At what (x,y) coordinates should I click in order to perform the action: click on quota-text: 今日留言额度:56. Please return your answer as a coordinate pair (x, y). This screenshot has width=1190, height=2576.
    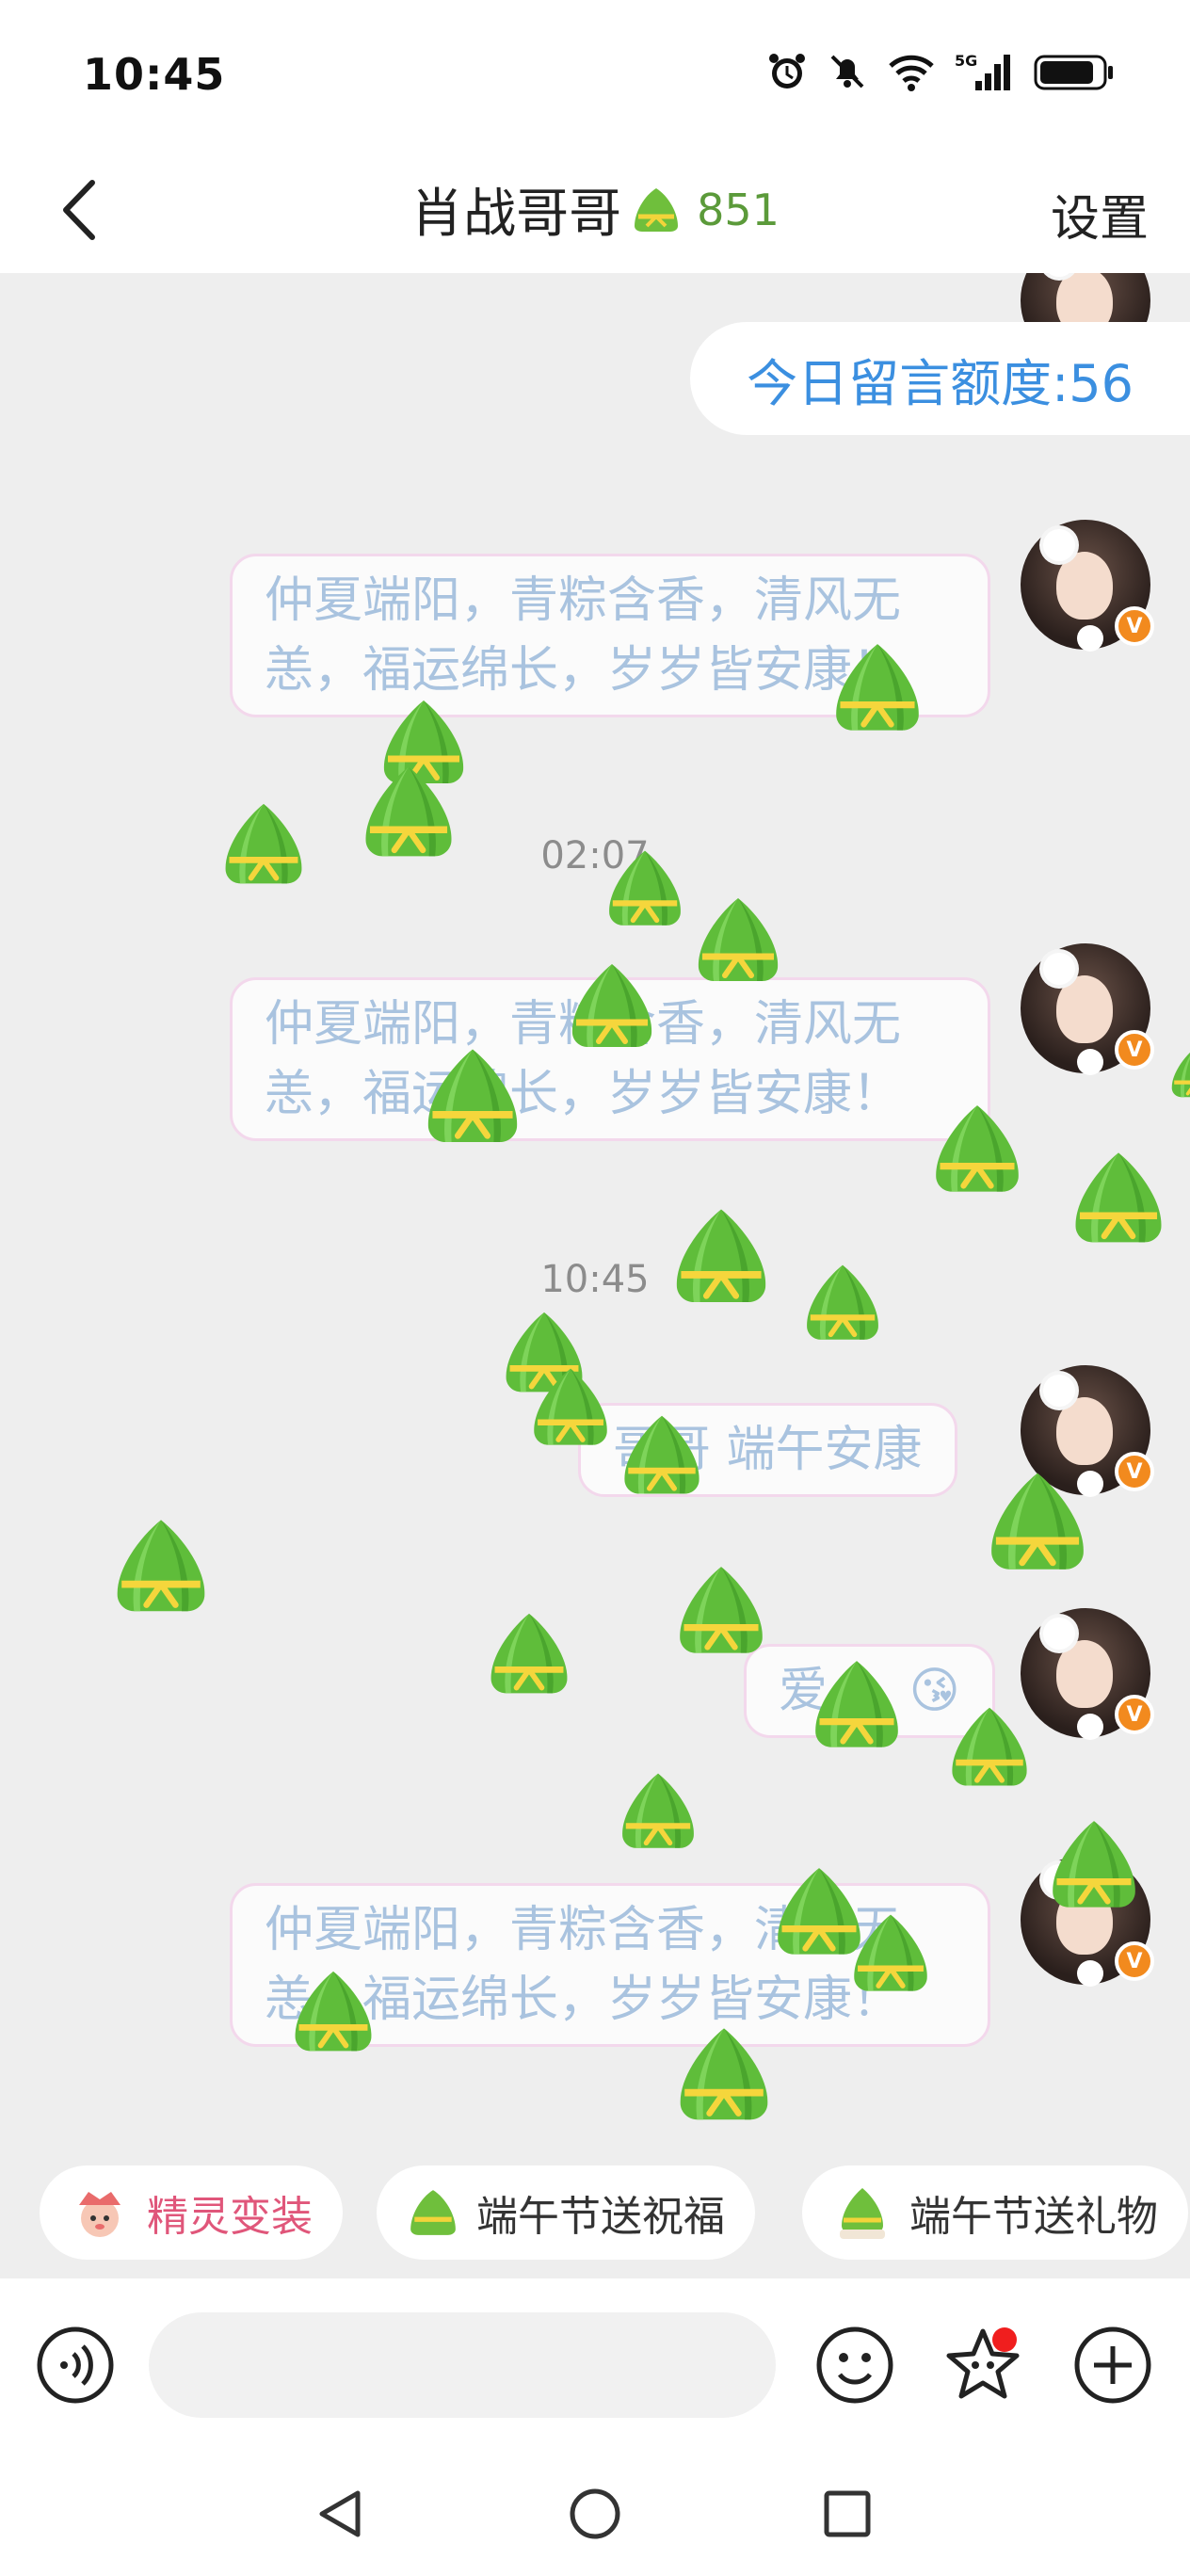
    Looking at the image, I should click on (941, 383).